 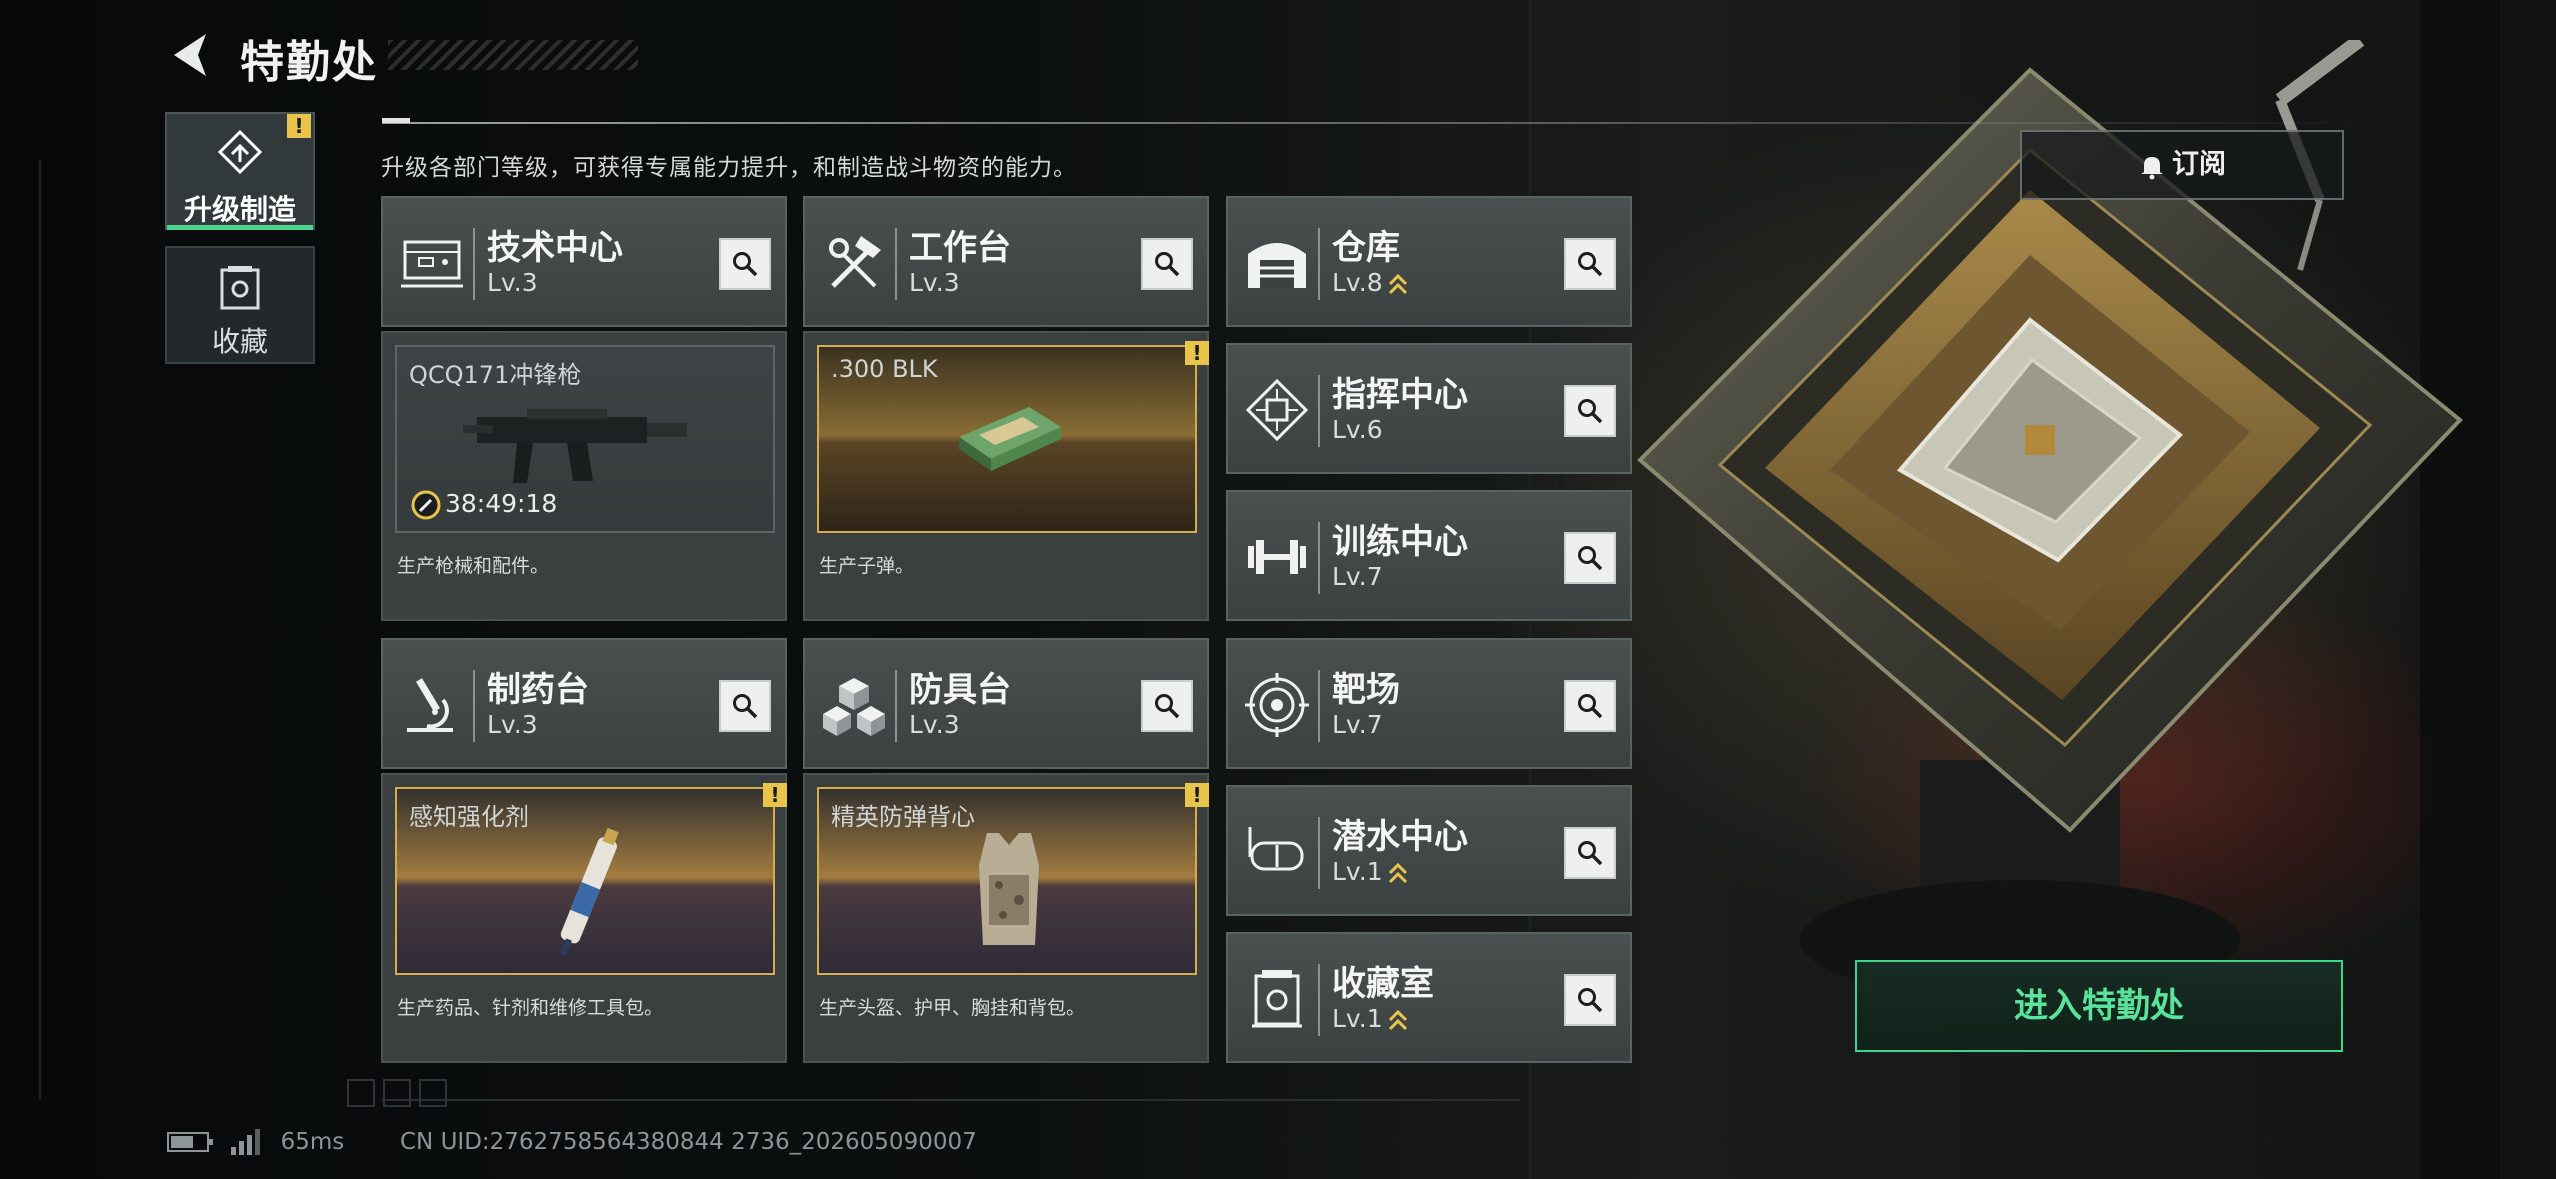 What do you see at coordinates (2199, 164) in the screenshot?
I see `subscribe-label: 订阅` at bounding box center [2199, 164].